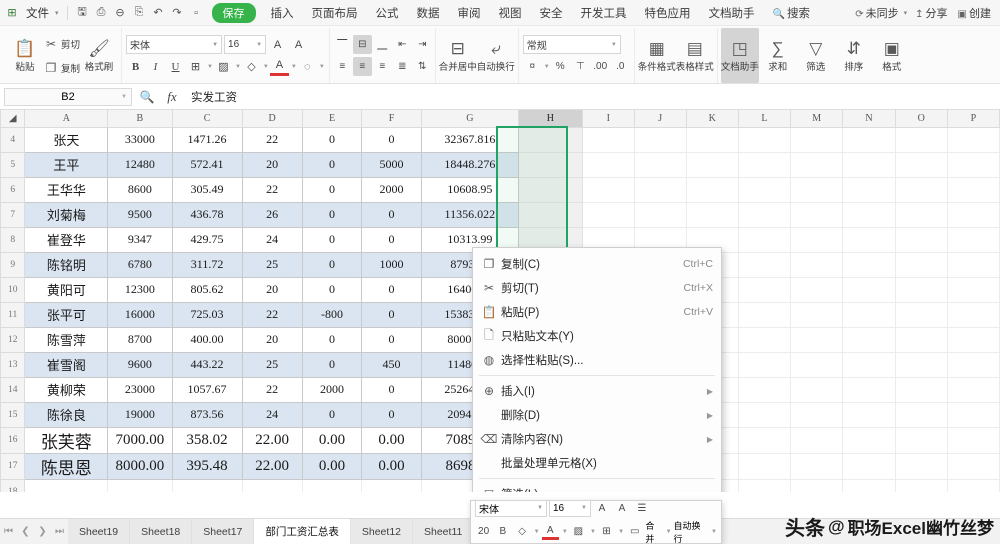 The width and height of the screenshot is (1000, 544). I want to click on font-color-icon: A, so click(279, 66).